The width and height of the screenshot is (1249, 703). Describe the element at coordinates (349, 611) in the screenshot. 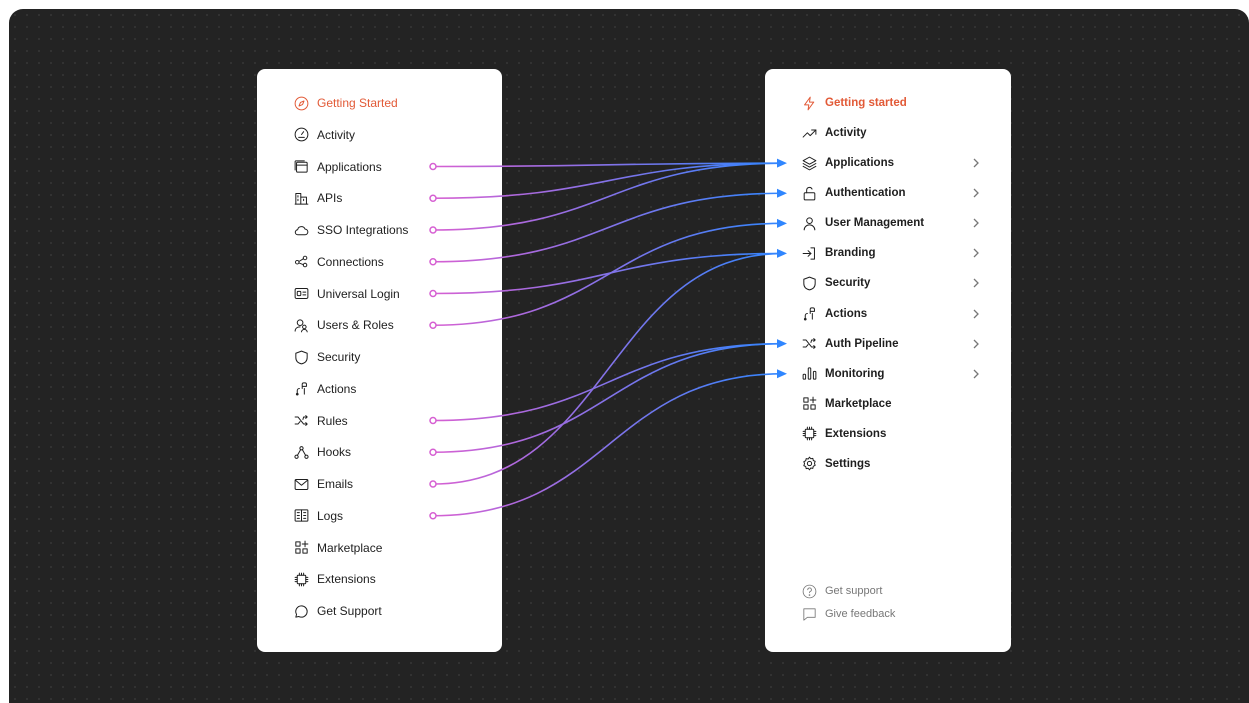

I see `old-nav-item-label: Get Support` at that location.